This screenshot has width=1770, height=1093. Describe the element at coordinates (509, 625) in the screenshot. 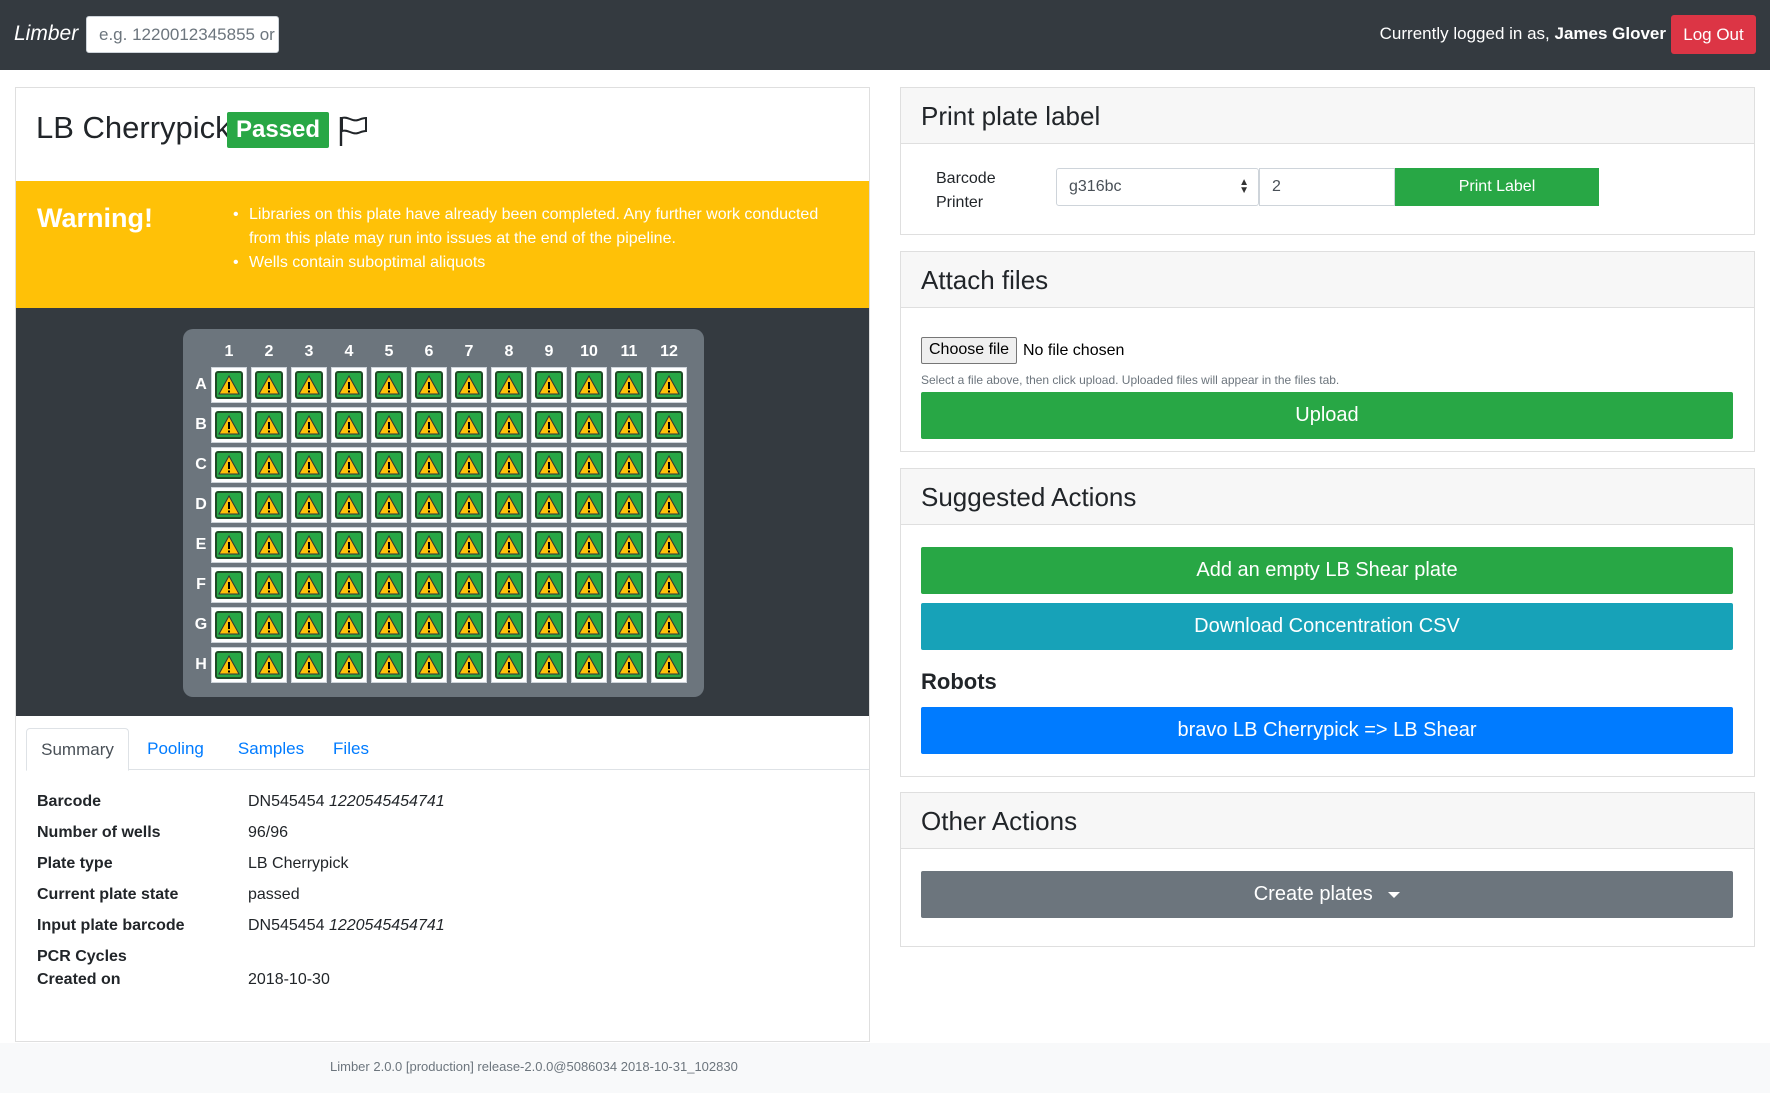

I see `well-G8` at that location.